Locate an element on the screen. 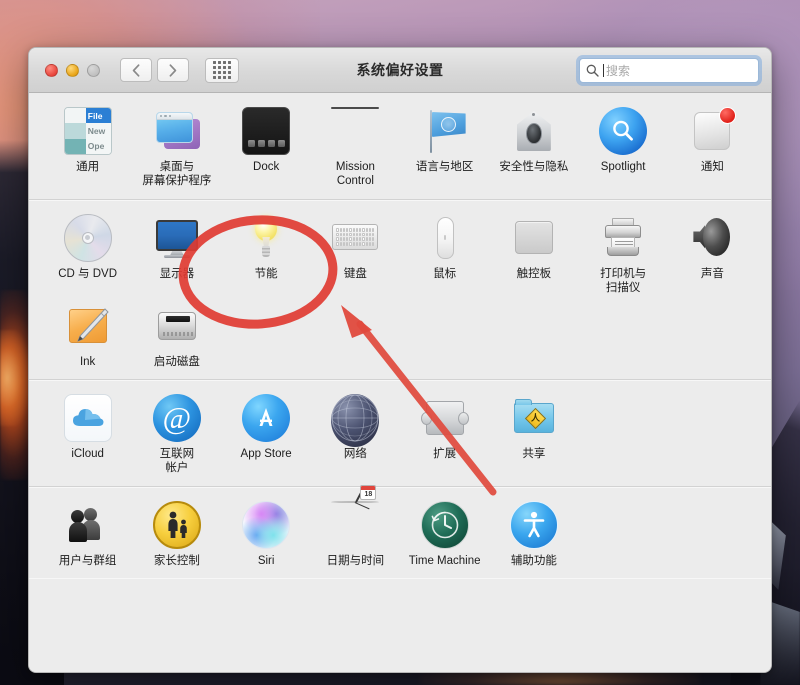  traffic-lights is located at coordinates (72, 70).